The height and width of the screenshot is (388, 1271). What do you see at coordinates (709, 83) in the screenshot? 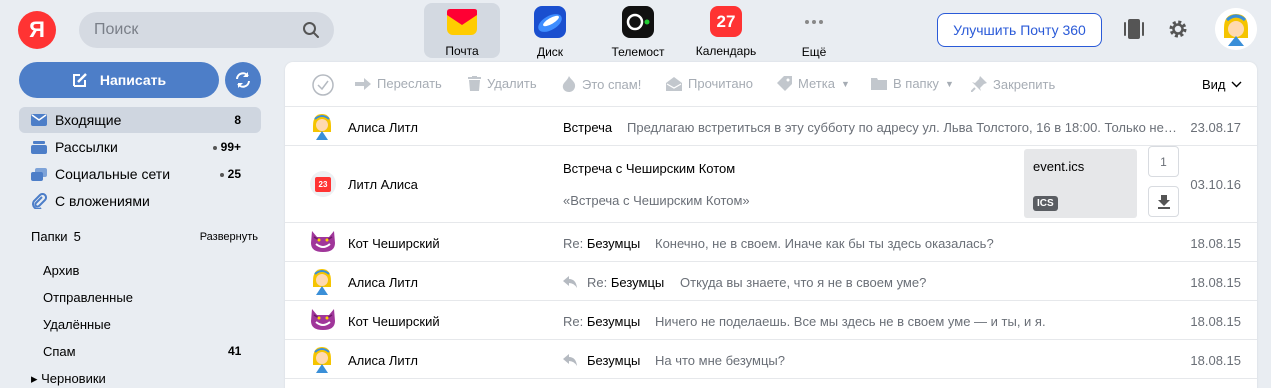
I see `mark-read-button: Прочитано` at bounding box center [709, 83].